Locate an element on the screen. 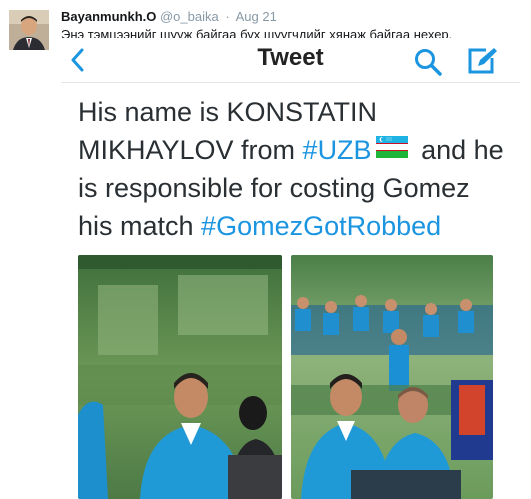  line2-suffix: and he is located at coordinates (458, 149).